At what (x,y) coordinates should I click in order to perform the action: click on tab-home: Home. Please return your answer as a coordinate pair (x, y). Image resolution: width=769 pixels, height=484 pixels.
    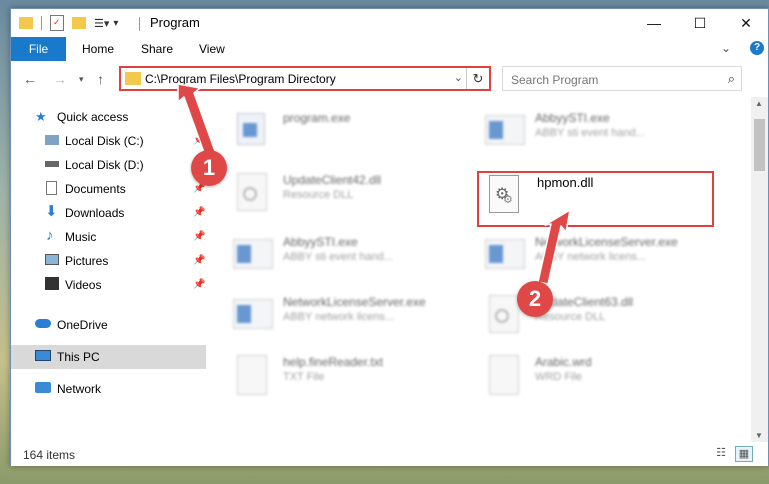
    Looking at the image, I should click on (98, 49).